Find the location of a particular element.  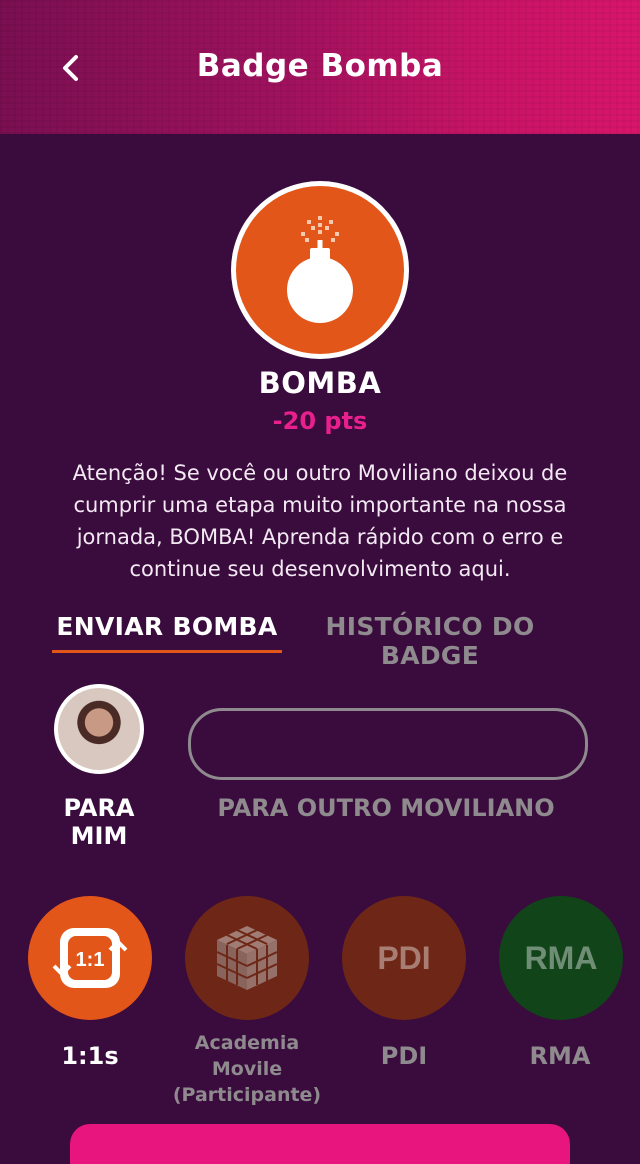

one-on-one-icon: 1:1 is located at coordinates (90, 958).